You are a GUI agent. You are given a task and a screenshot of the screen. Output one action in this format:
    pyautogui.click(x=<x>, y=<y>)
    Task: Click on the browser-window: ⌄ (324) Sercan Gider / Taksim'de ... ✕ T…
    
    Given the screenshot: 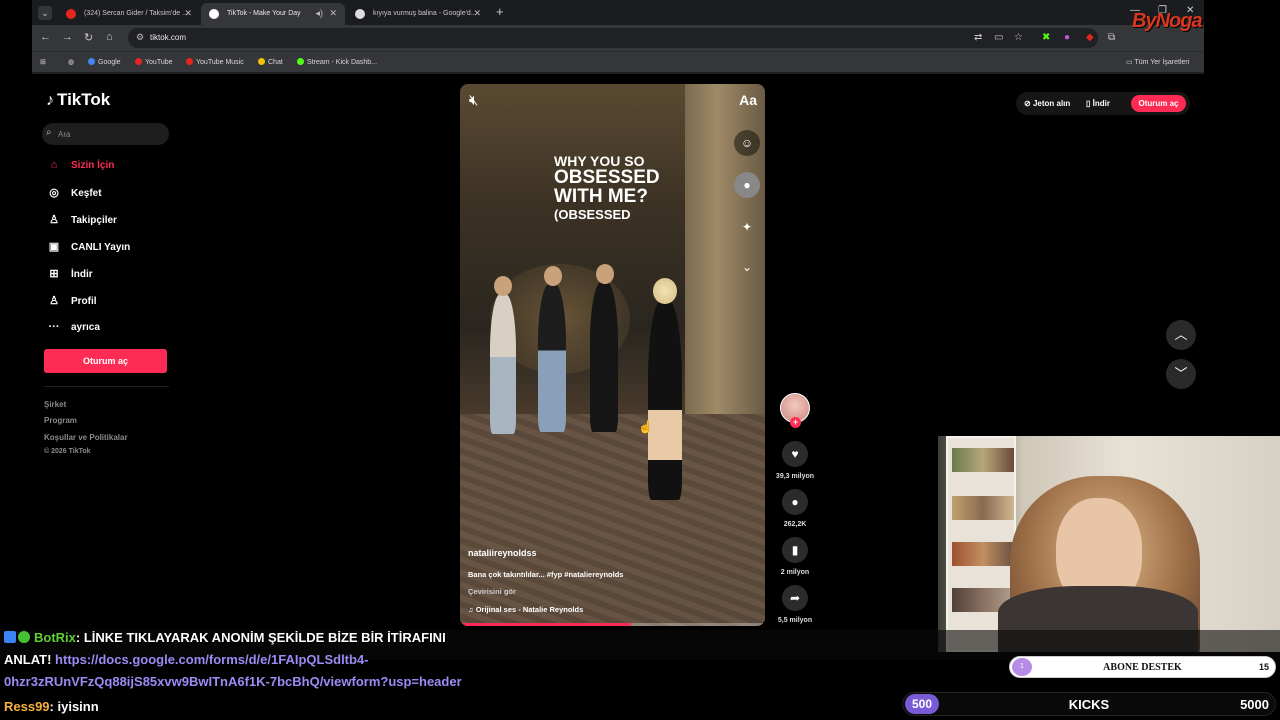 What is the action you would take?
    pyautogui.click(x=618, y=37)
    